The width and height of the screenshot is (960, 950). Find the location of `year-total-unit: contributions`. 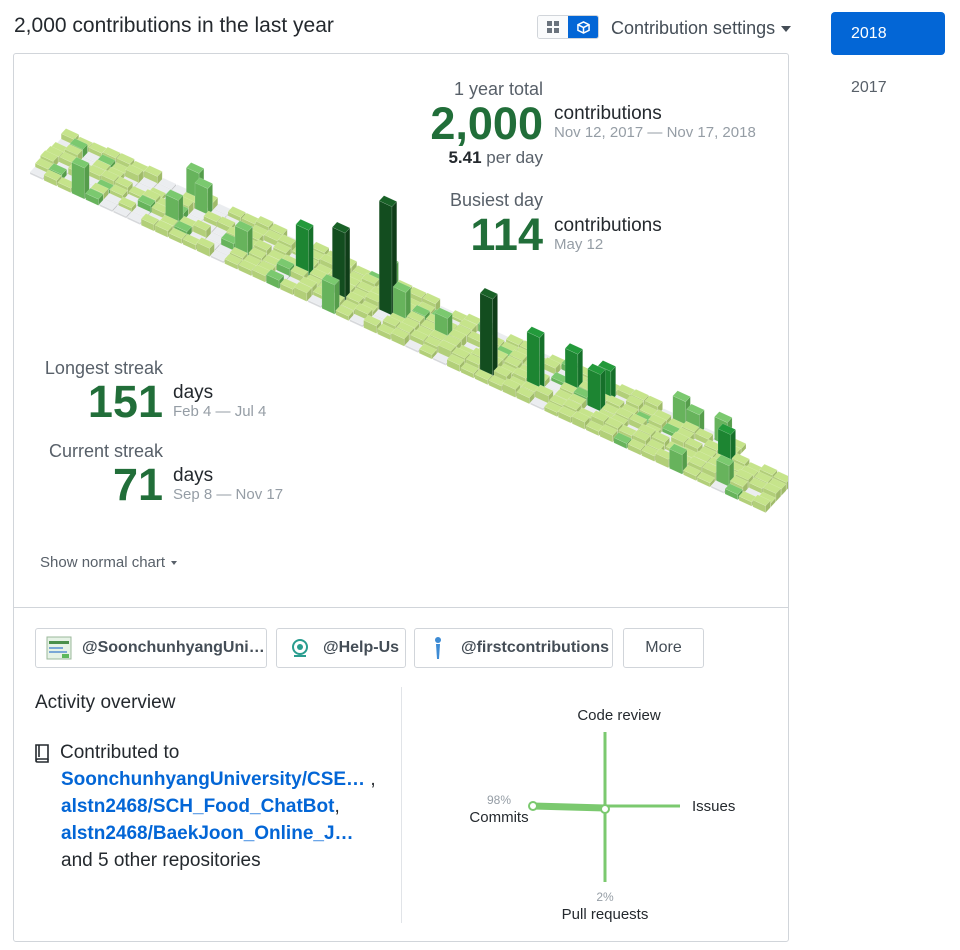

year-total-unit: contributions is located at coordinates (608, 113).